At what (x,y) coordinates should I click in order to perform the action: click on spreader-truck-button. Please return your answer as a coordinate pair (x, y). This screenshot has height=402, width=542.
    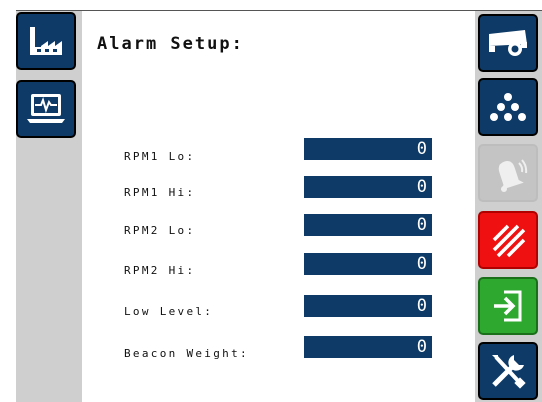
    Looking at the image, I should click on (508, 43).